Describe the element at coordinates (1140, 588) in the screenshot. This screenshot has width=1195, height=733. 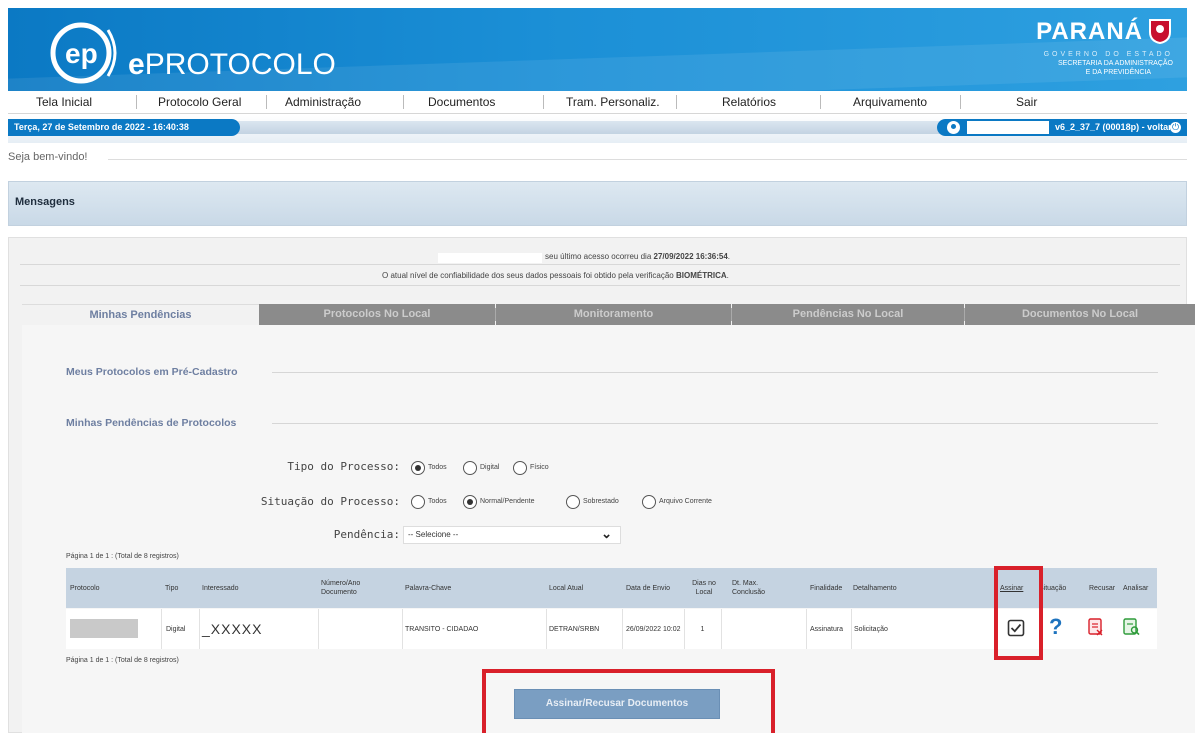
I see `th-analisar: Analisar` at that location.